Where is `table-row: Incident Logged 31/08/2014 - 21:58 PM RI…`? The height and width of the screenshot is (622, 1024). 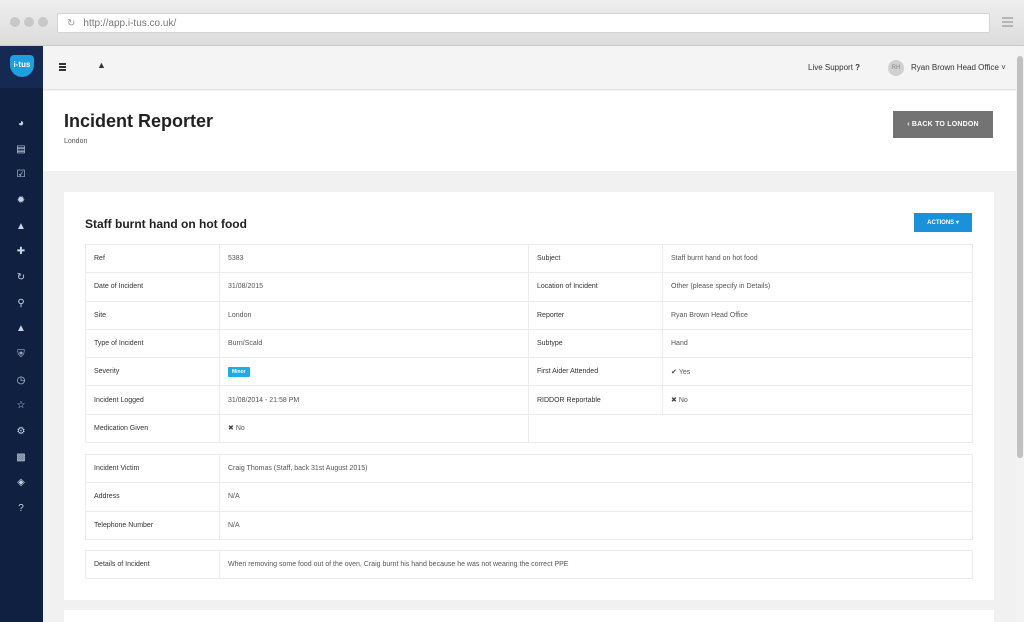 table-row: Incident Logged 31/08/2014 - 21:58 PM RI… is located at coordinates (529, 400).